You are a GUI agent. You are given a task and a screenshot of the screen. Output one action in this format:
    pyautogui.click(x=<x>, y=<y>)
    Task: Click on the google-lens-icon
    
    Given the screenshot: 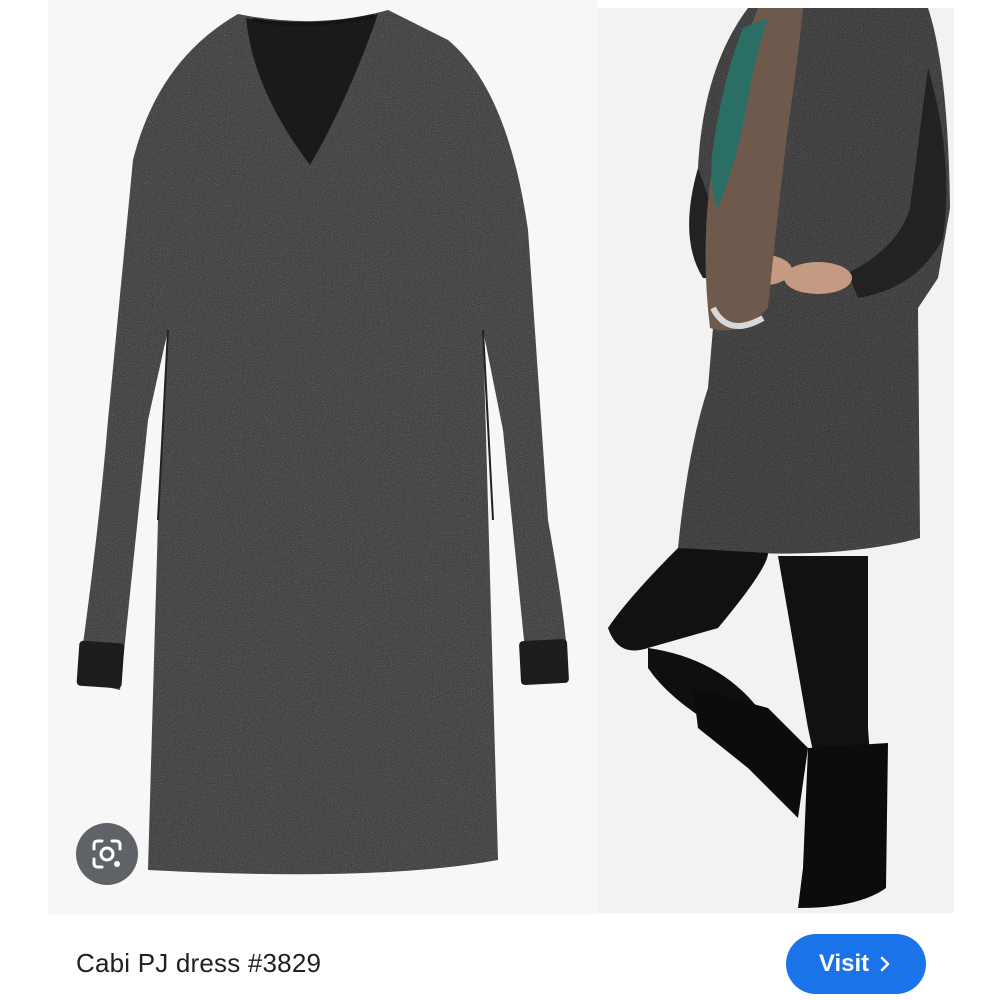 What is the action you would take?
    pyautogui.click(x=107, y=854)
    